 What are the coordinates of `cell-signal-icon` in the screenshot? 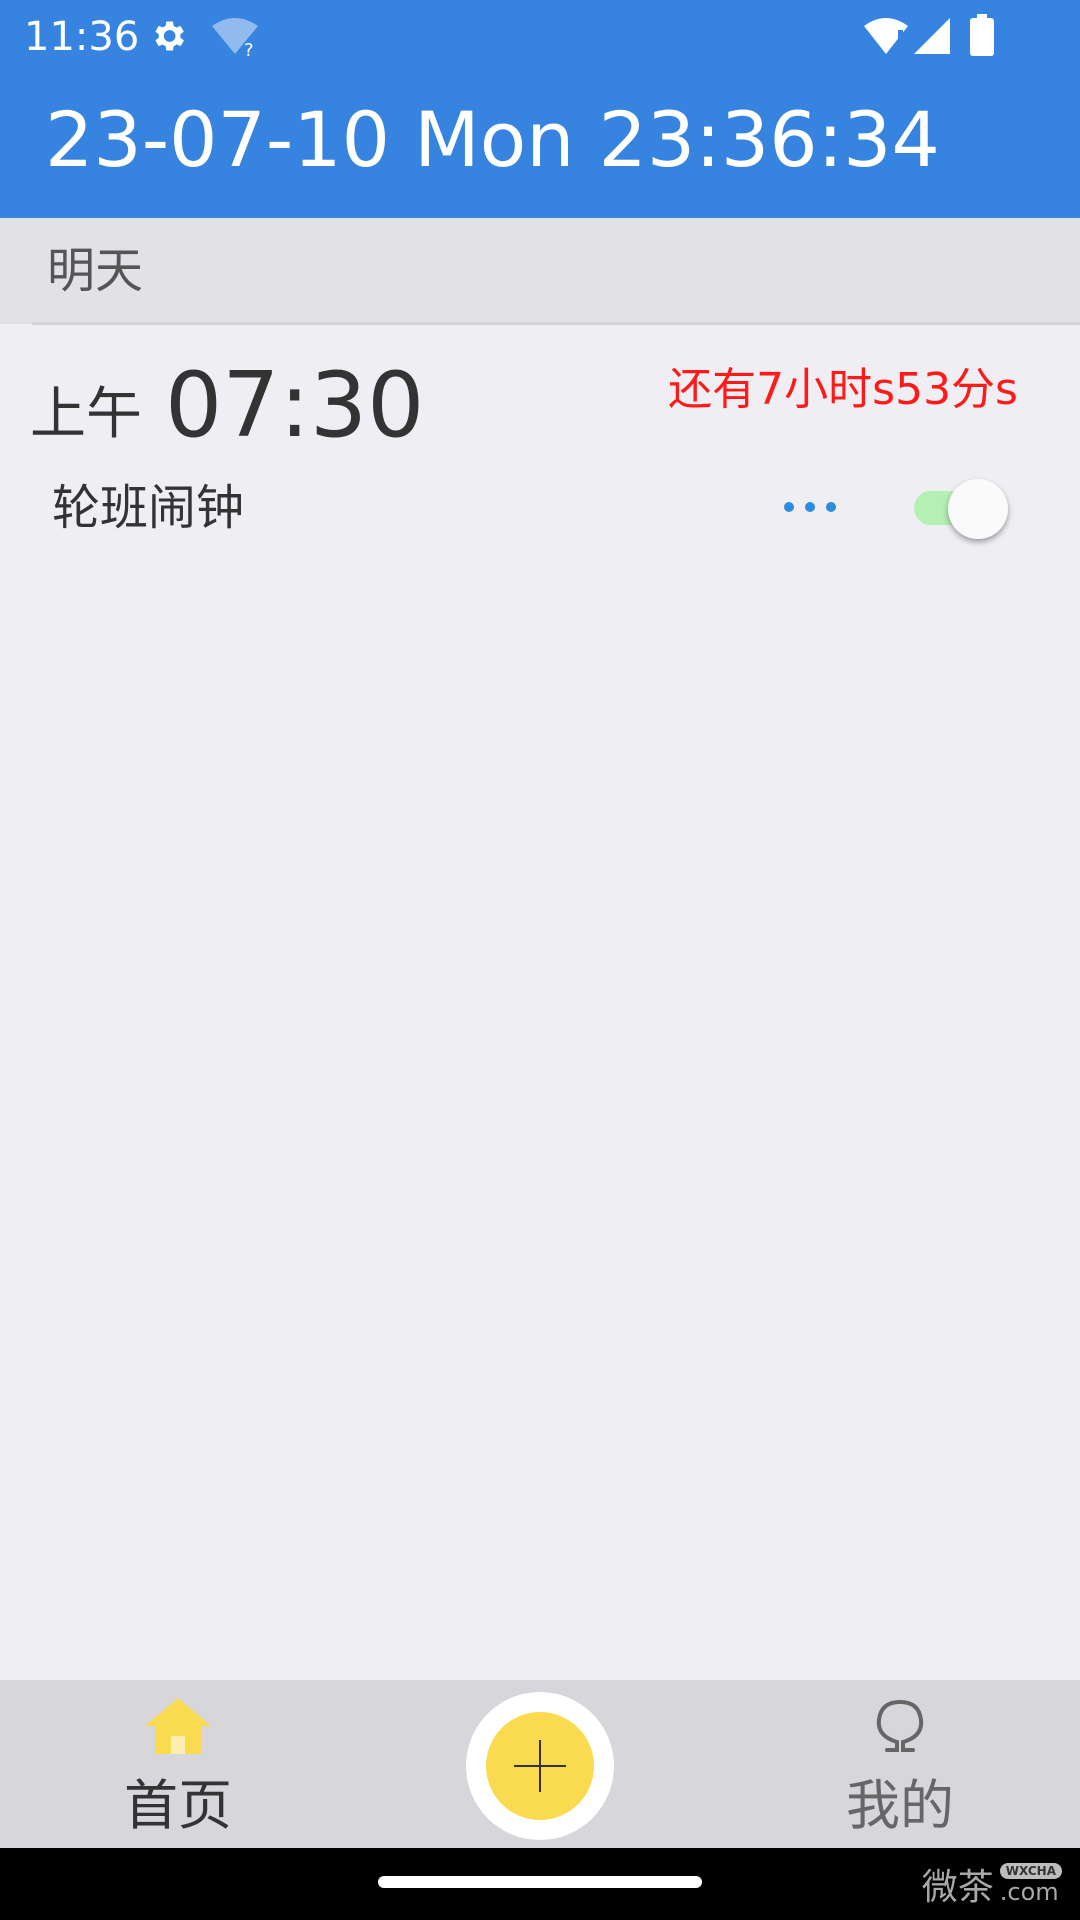 It's located at (932, 36).